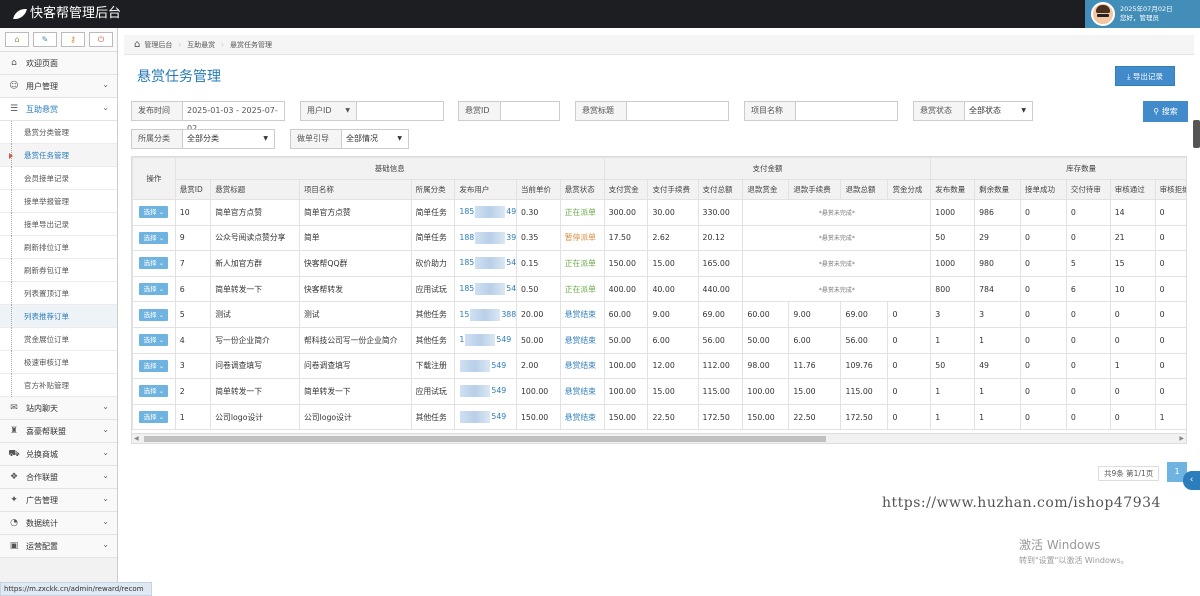 This screenshot has height=596, width=1200. What do you see at coordinates (485, 314) in the screenshot?
I see `cell-user: 15 388` at bounding box center [485, 314].